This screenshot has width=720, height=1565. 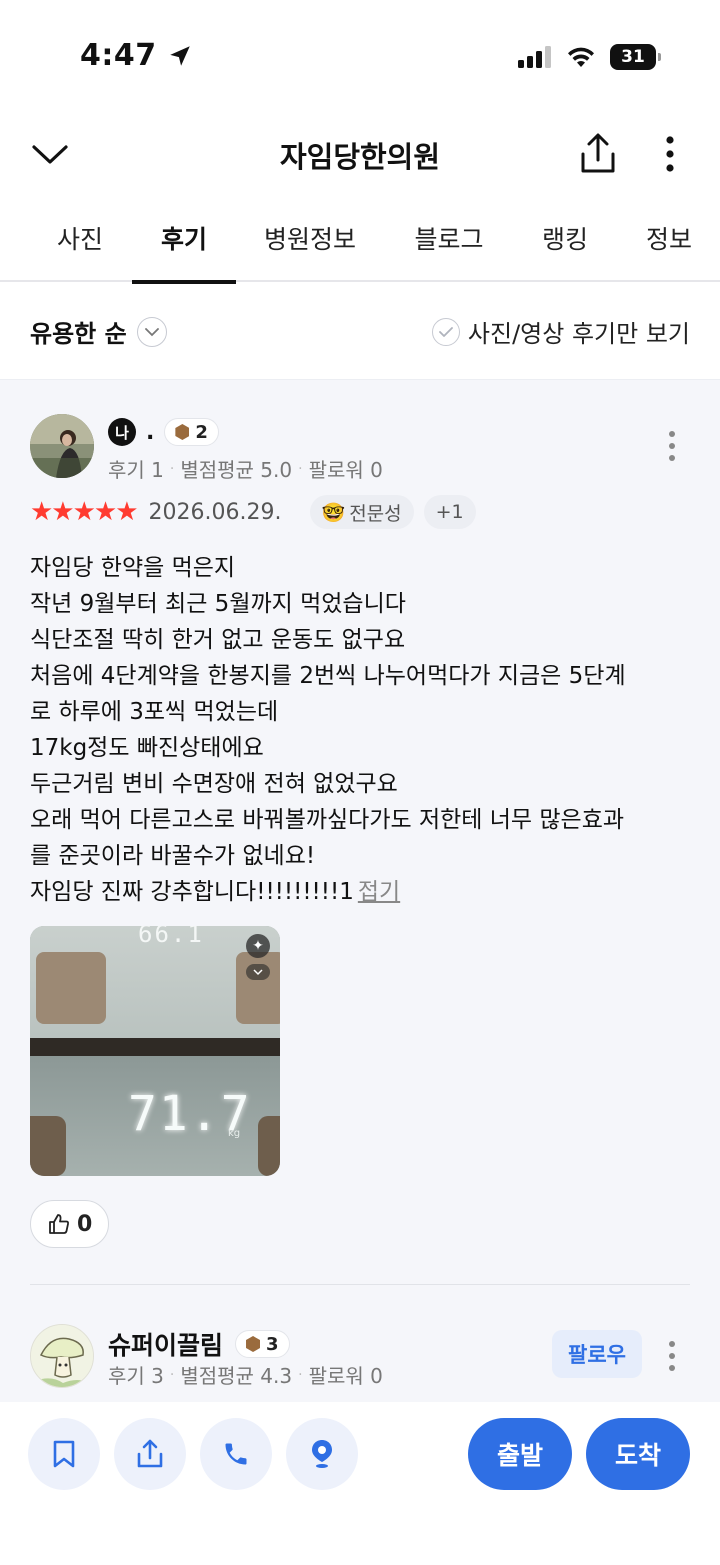 I want to click on tab-ranking: 랭킹, so click(x=565, y=251).